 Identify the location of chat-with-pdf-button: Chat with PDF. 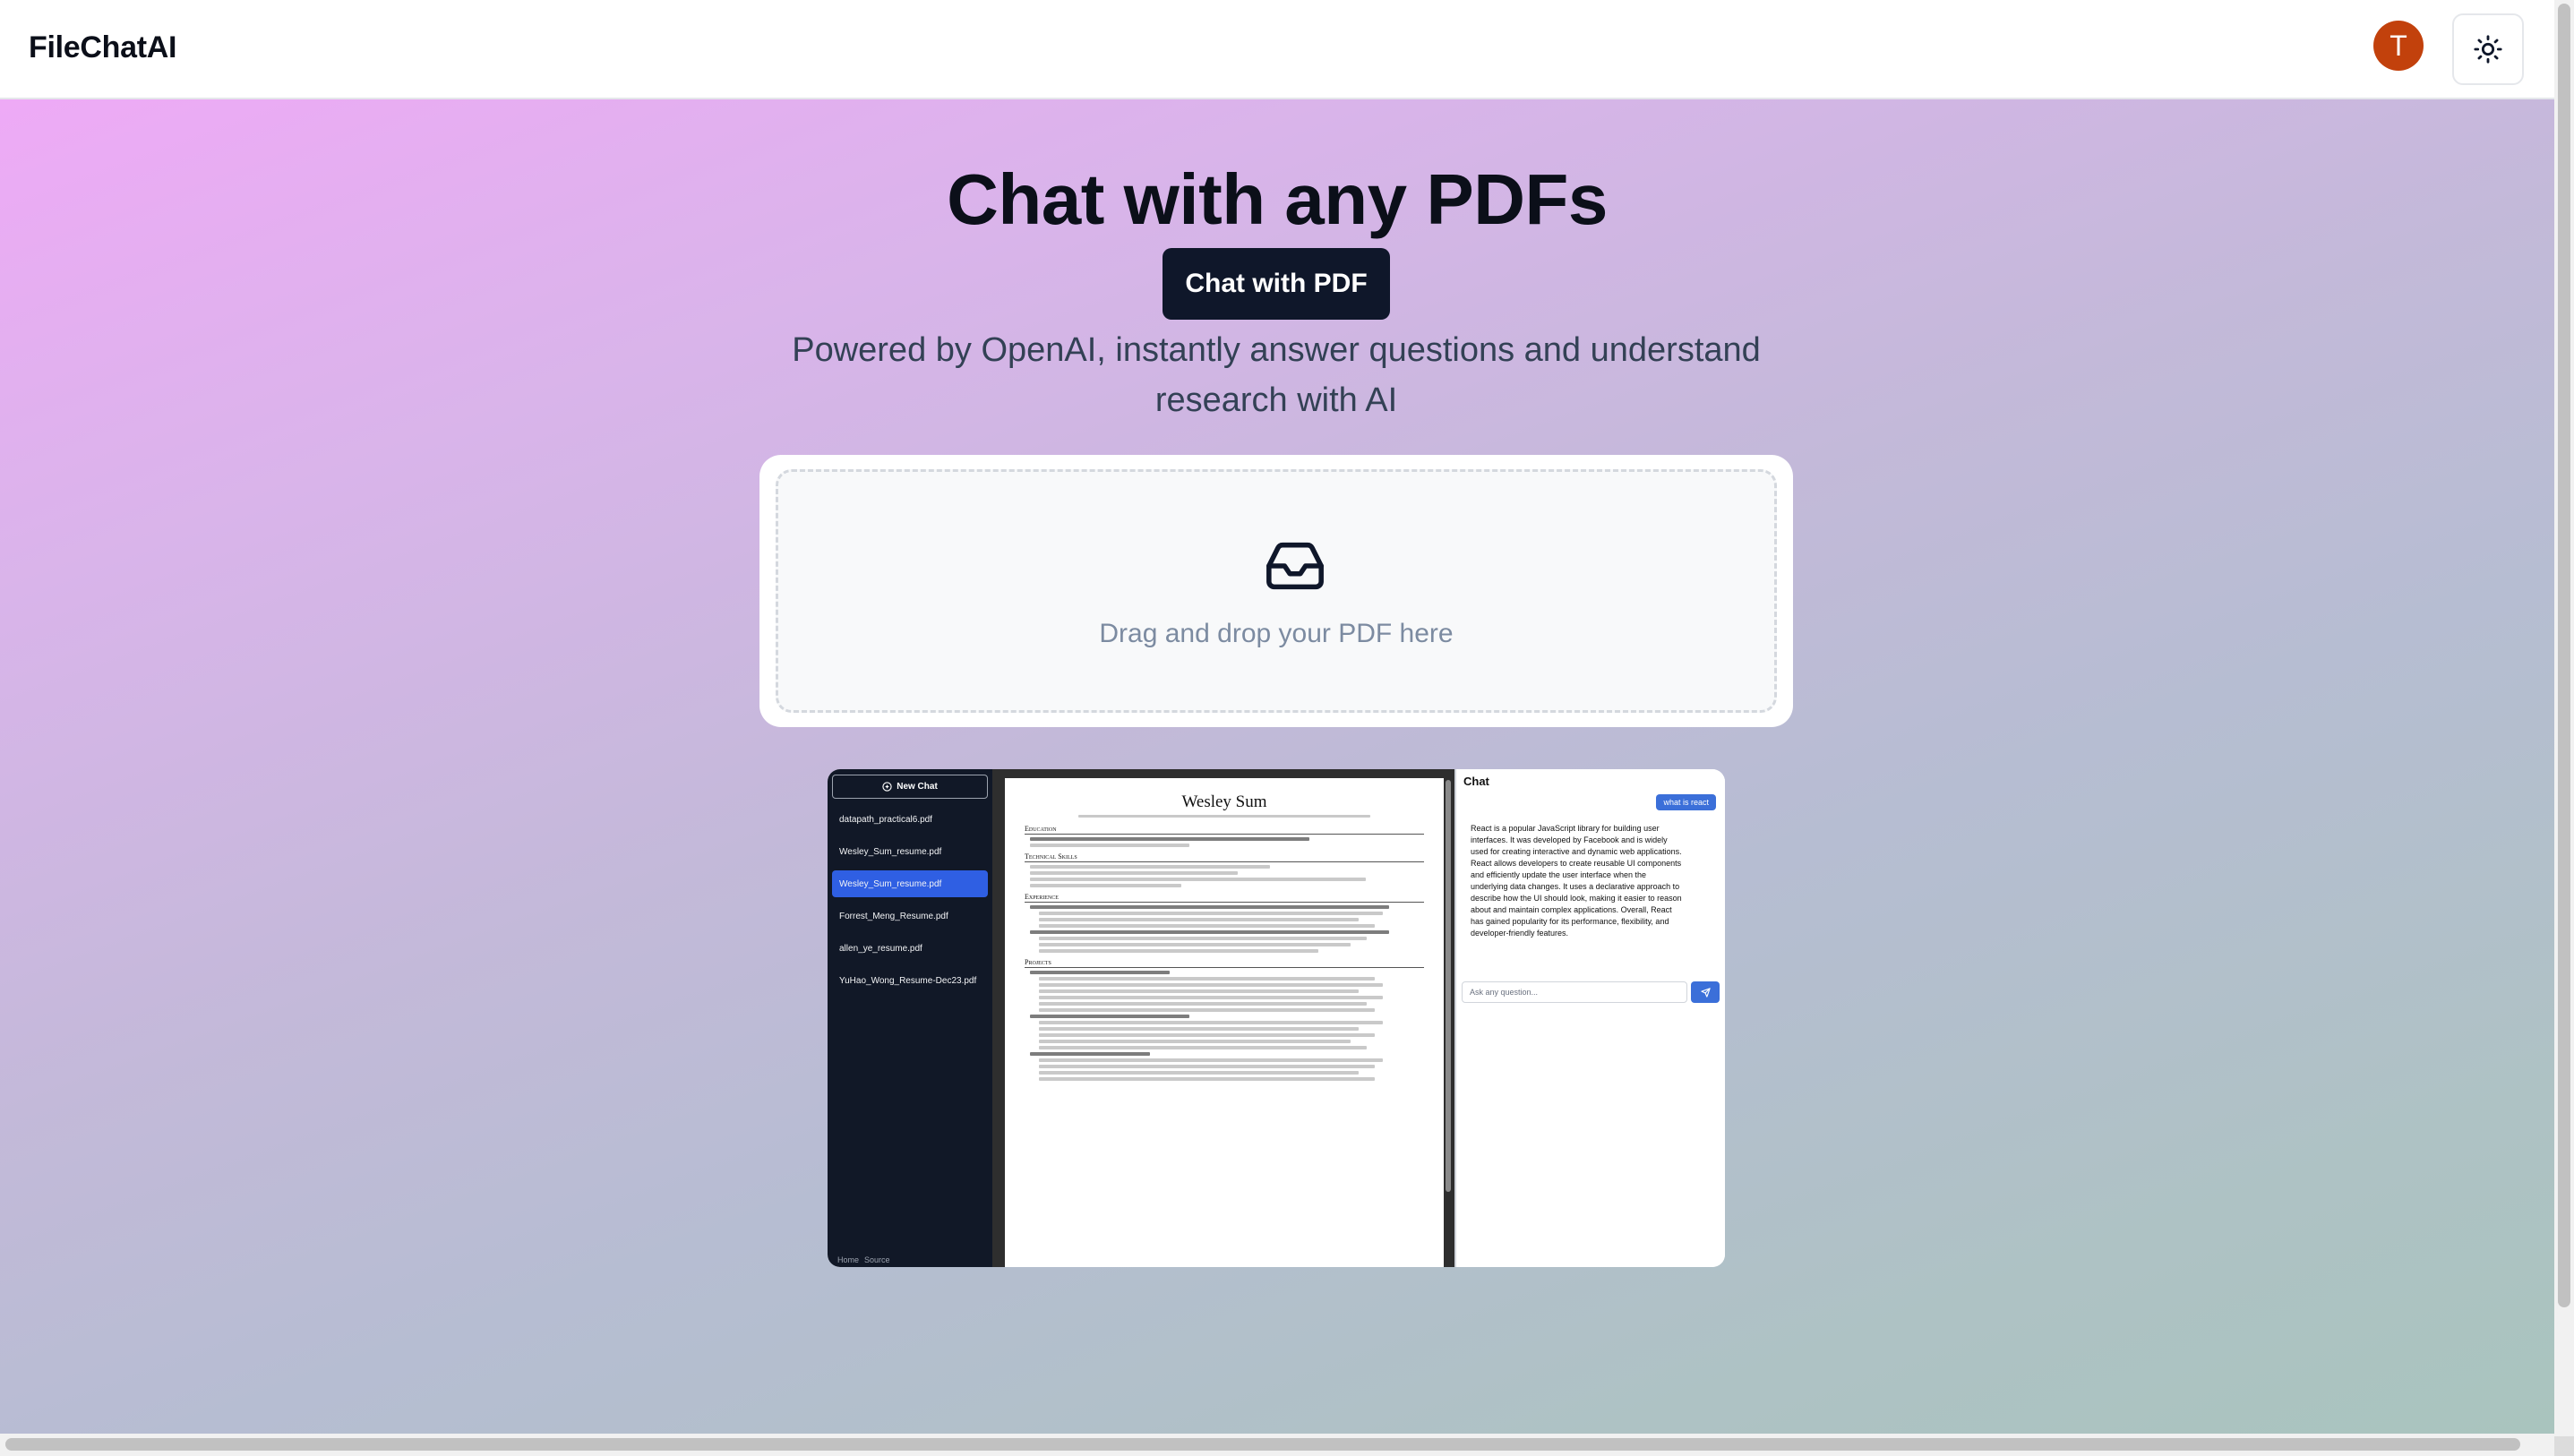
(1276, 284).